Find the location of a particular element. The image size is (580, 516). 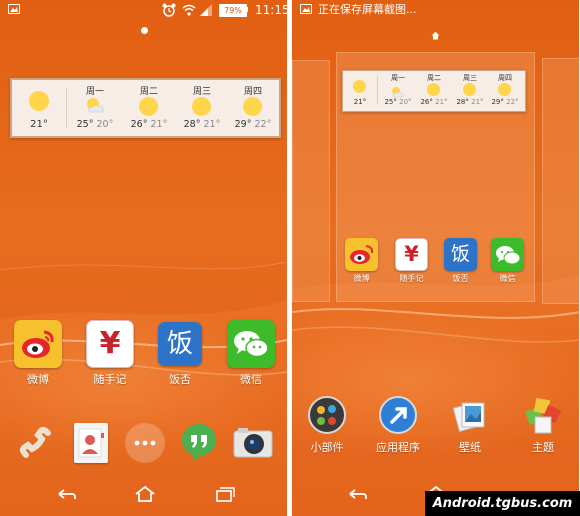

side-page-preview-right is located at coordinates (560, 181).